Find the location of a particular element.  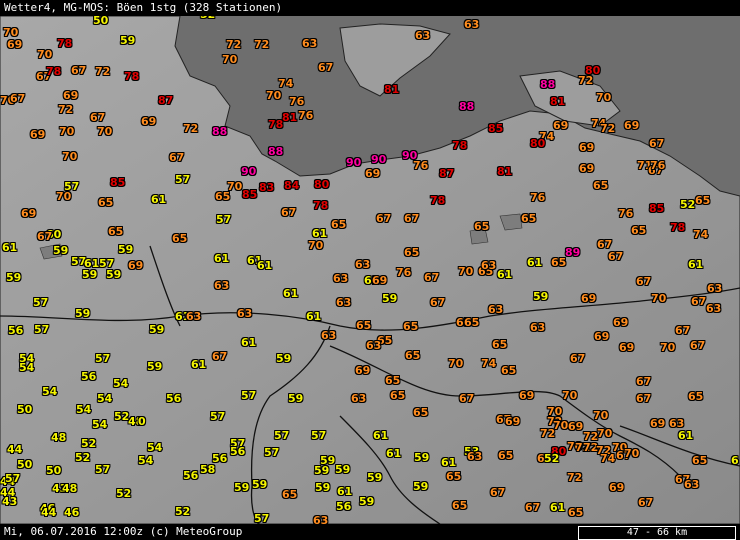

station-value: 44 is located at coordinates (15, 449).